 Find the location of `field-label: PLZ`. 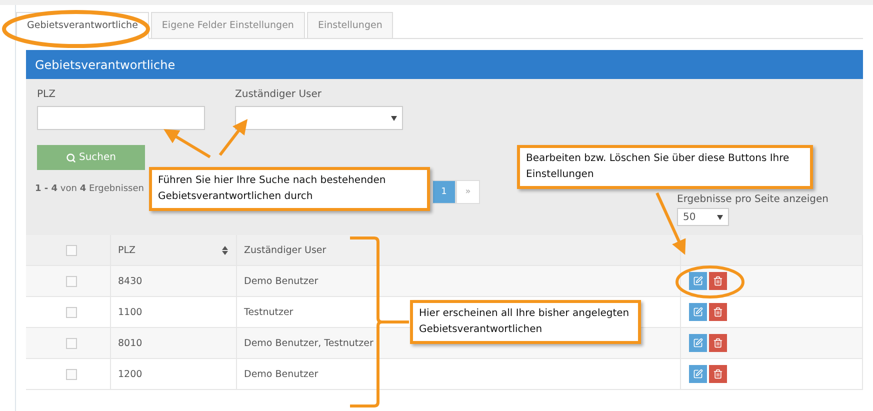

field-label: PLZ is located at coordinates (46, 94).